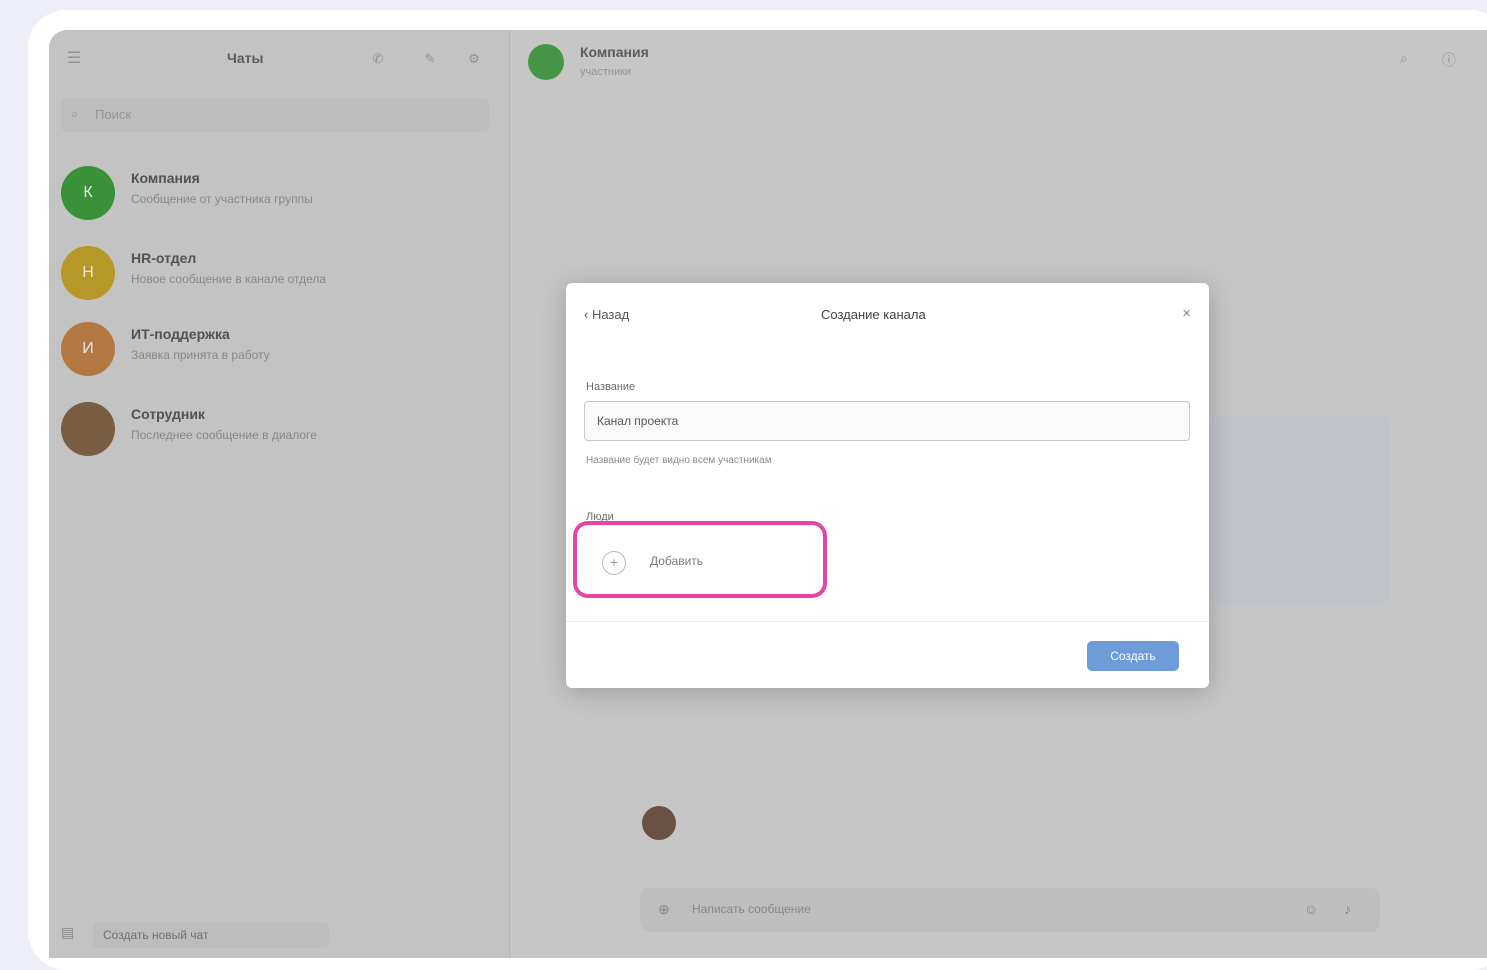 This screenshot has height=970, width=1487. What do you see at coordinates (679, 460) in the screenshot?
I see `name-field-hint: Название будет видно всем участникам` at bounding box center [679, 460].